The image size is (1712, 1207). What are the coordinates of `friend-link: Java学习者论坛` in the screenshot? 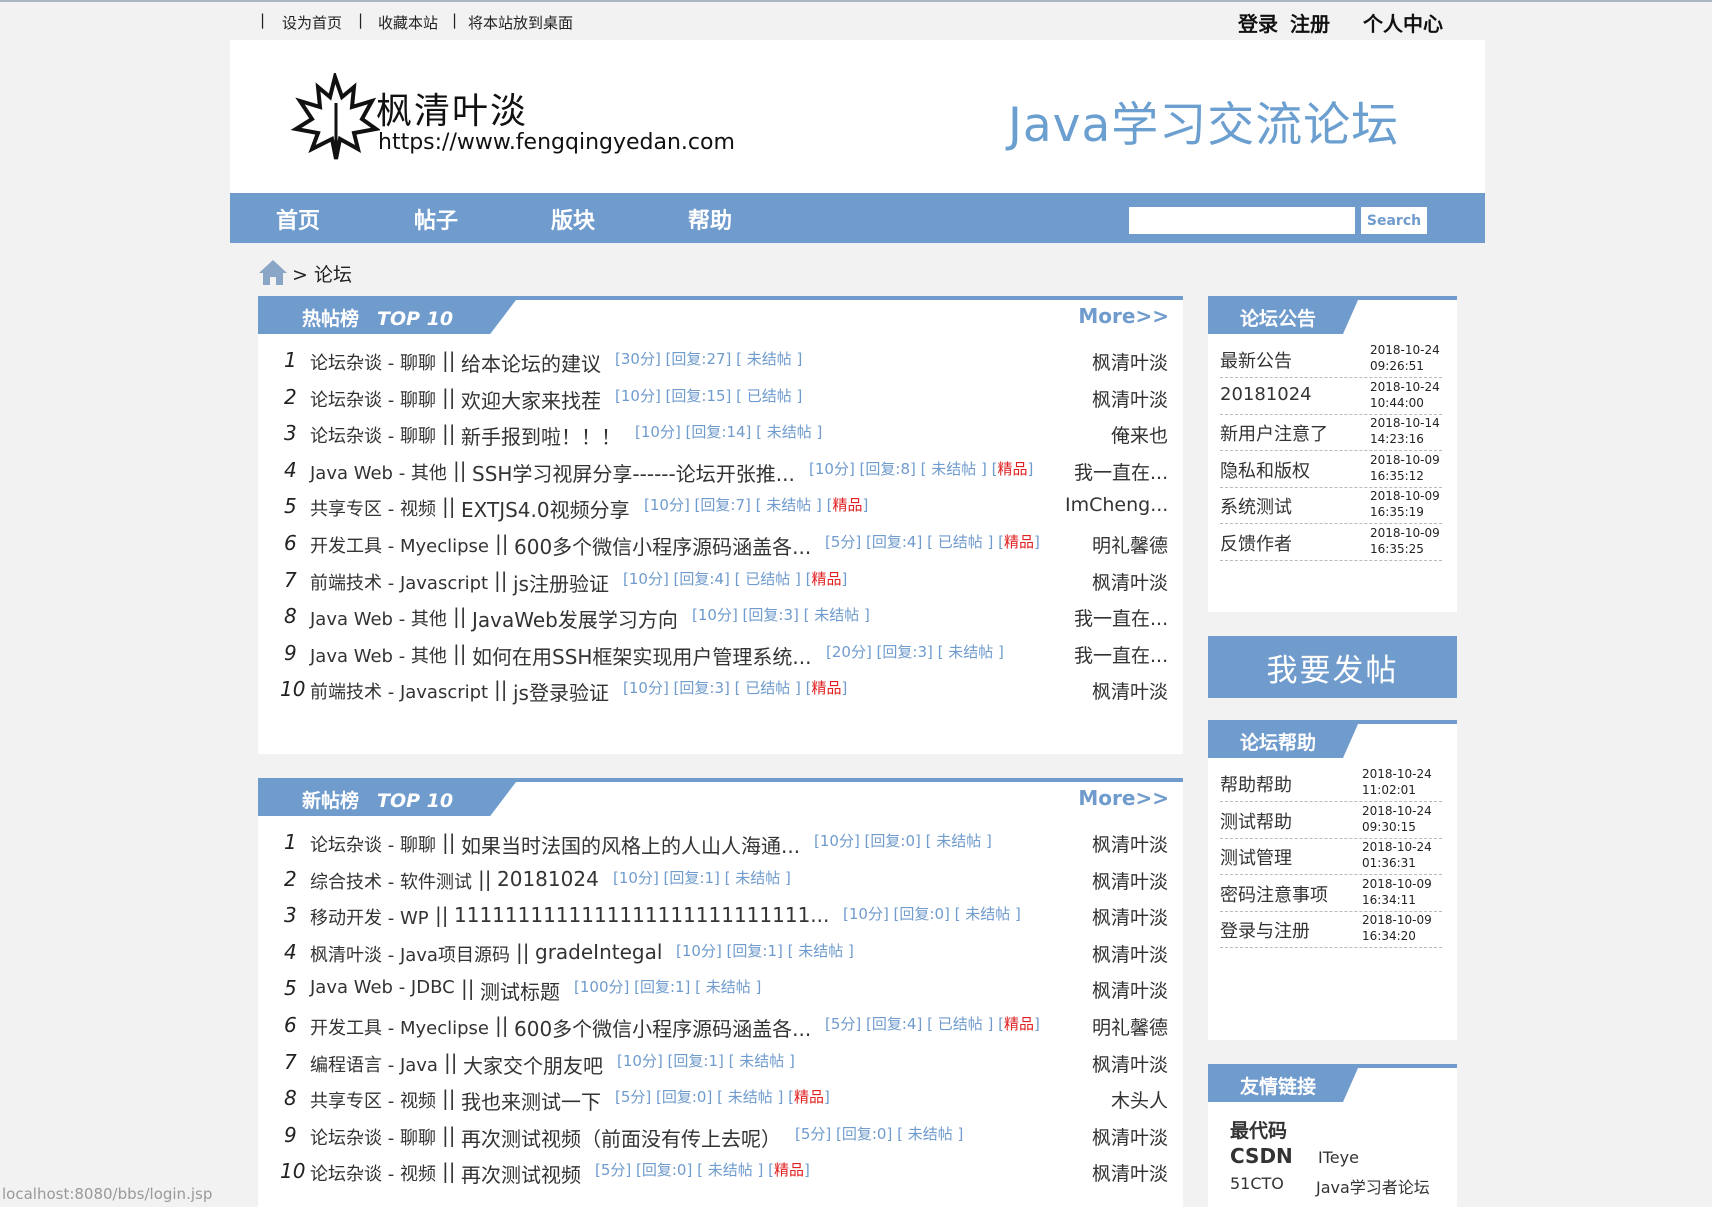 It's located at (1373, 1186).